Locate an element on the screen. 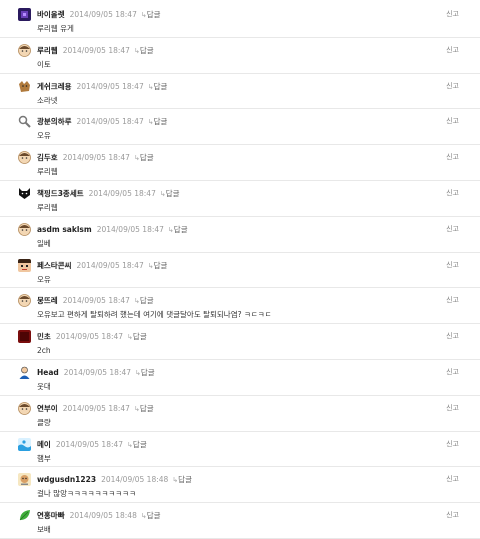 The image size is (480, 539). comment-author: 뭉뜨레 is located at coordinates (47, 300).